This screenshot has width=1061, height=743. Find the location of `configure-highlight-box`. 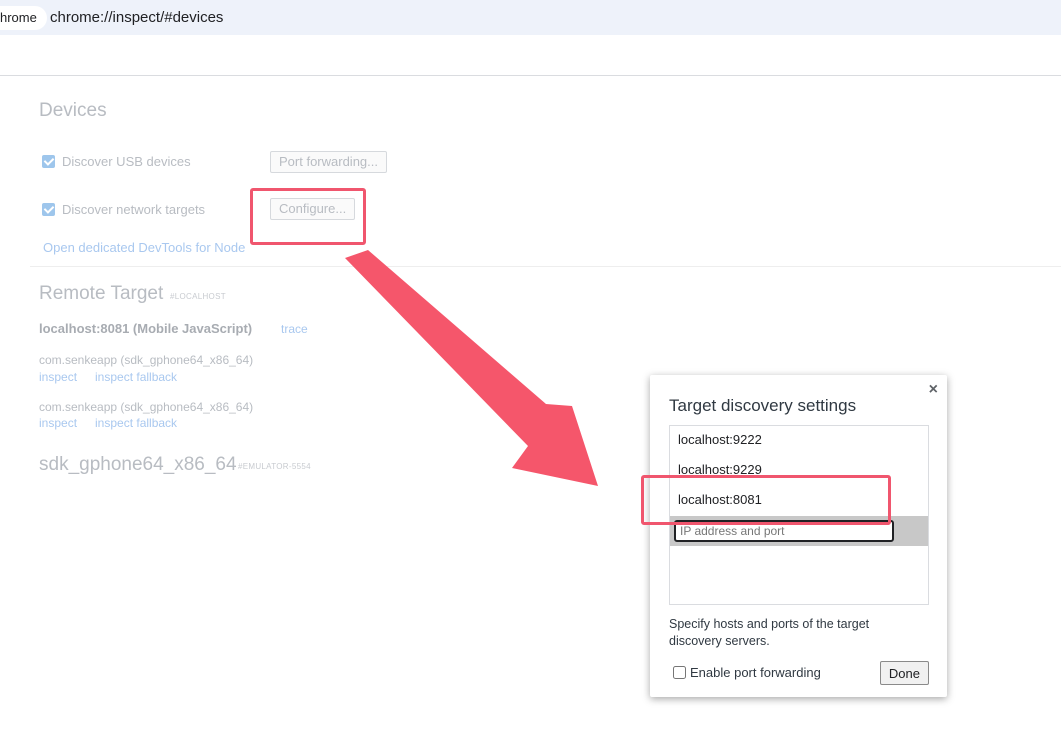

configure-highlight-box is located at coordinates (308, 216).